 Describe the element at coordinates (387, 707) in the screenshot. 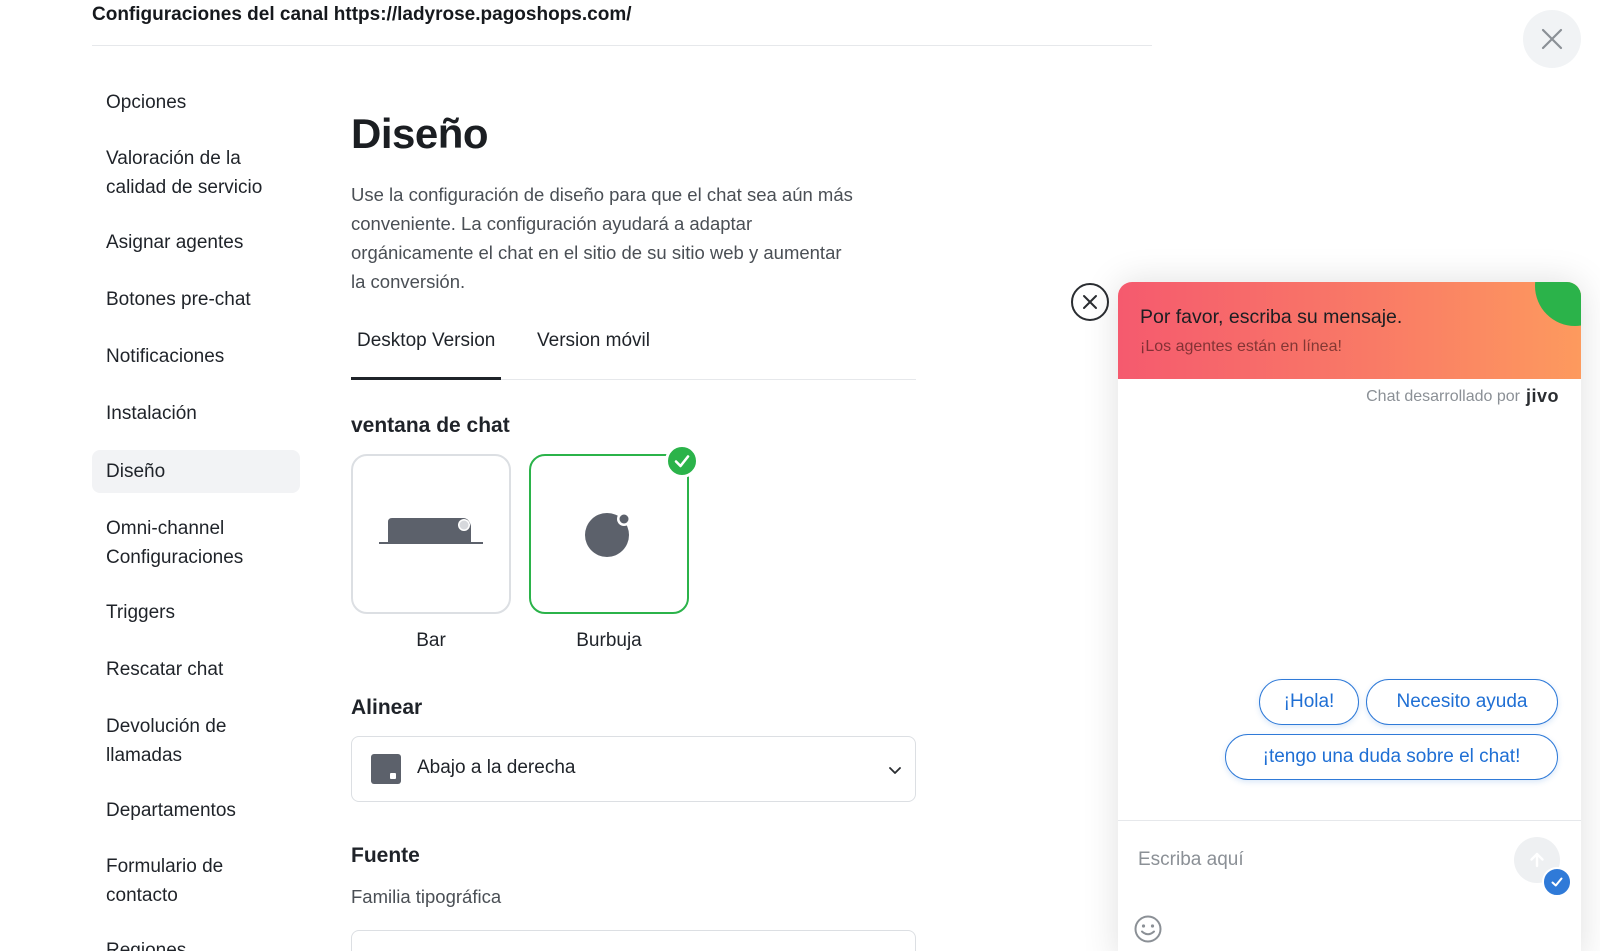

I see `align-title: Alinear` at that location.